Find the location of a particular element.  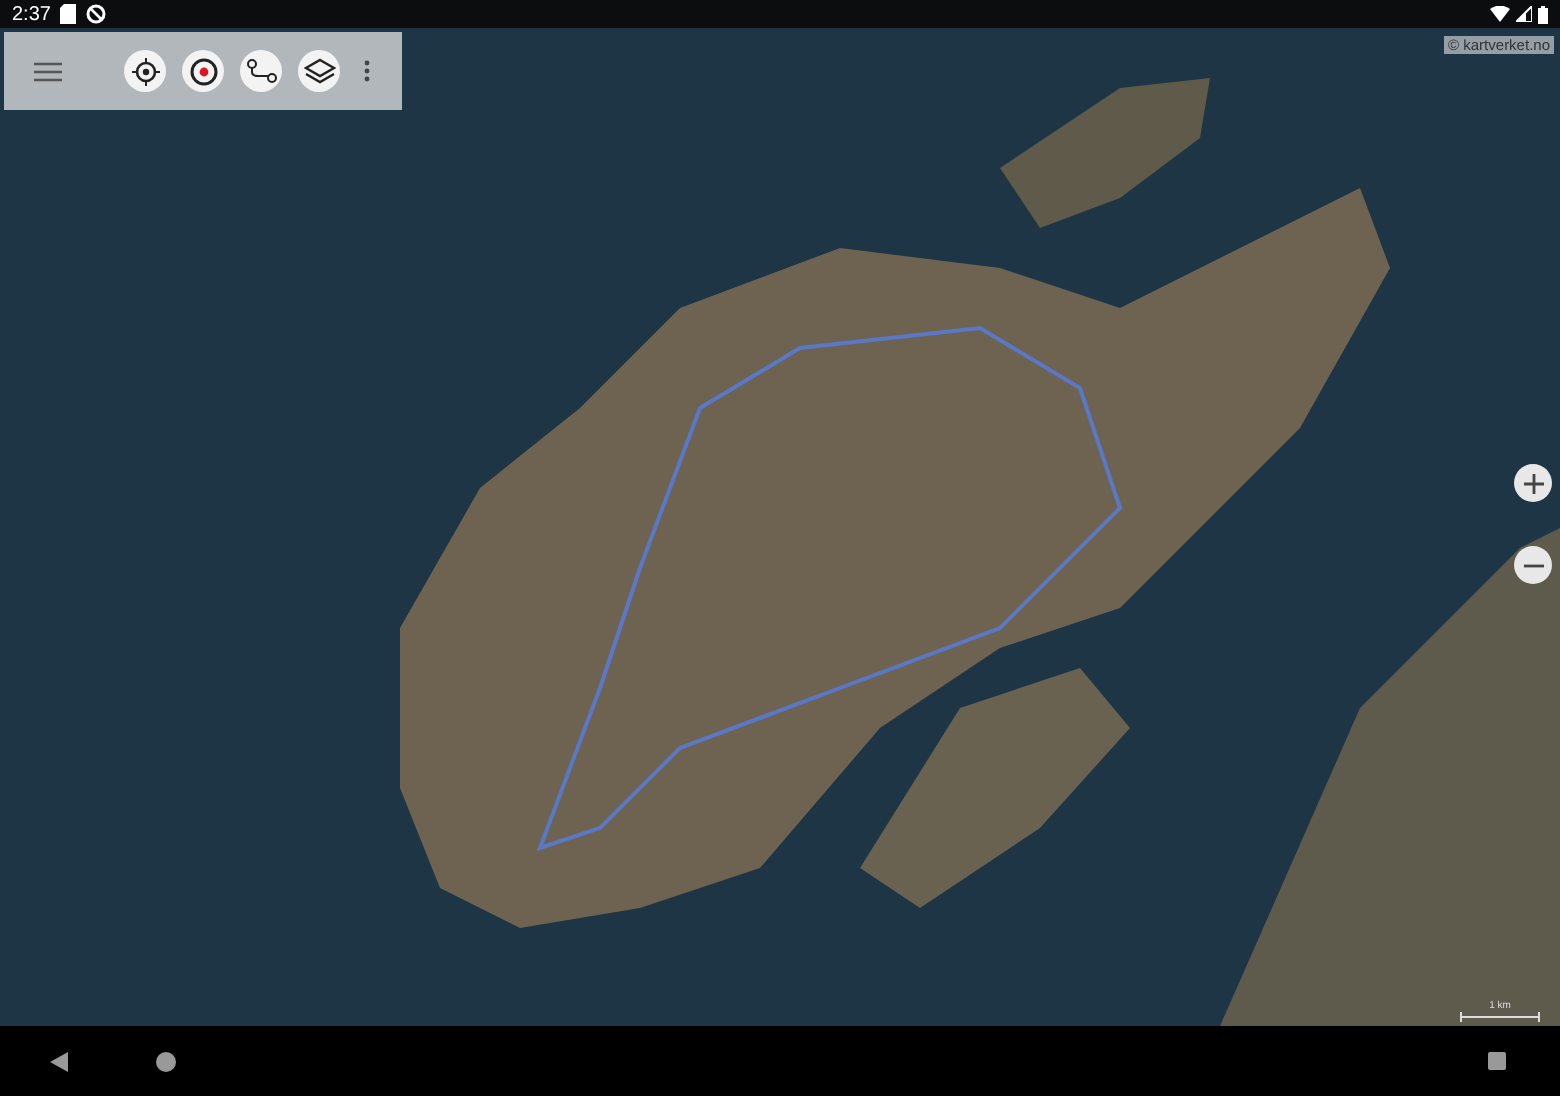

battery-icon is located at coordinates (1543, 14).